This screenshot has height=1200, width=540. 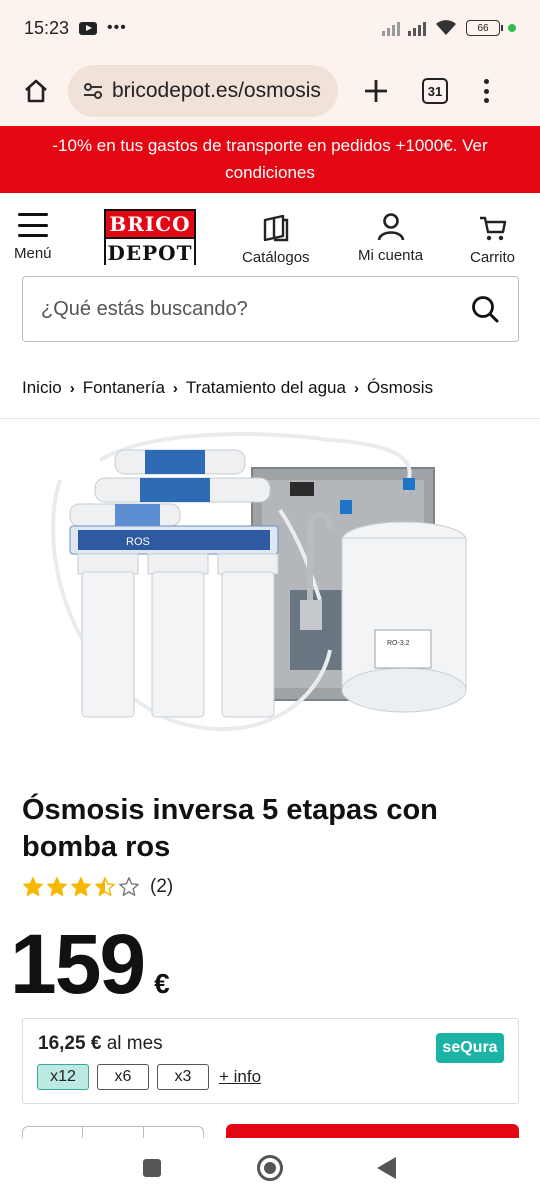 What do you see at coordinates (270, 1061) in the screenshot?
I see `financing-box: 16,25 € al mes x12 x6 x3 + info seQura` at bounding box center [270, 1061].